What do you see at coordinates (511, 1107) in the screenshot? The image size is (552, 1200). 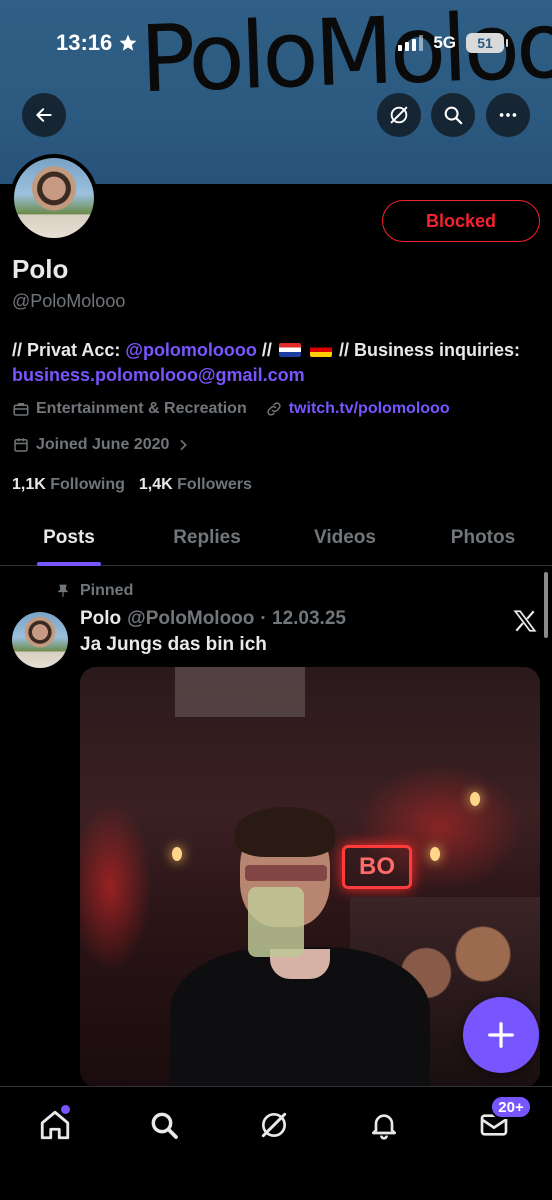 I see `messages-badge: 20+` at bounding box center [511, 1107].